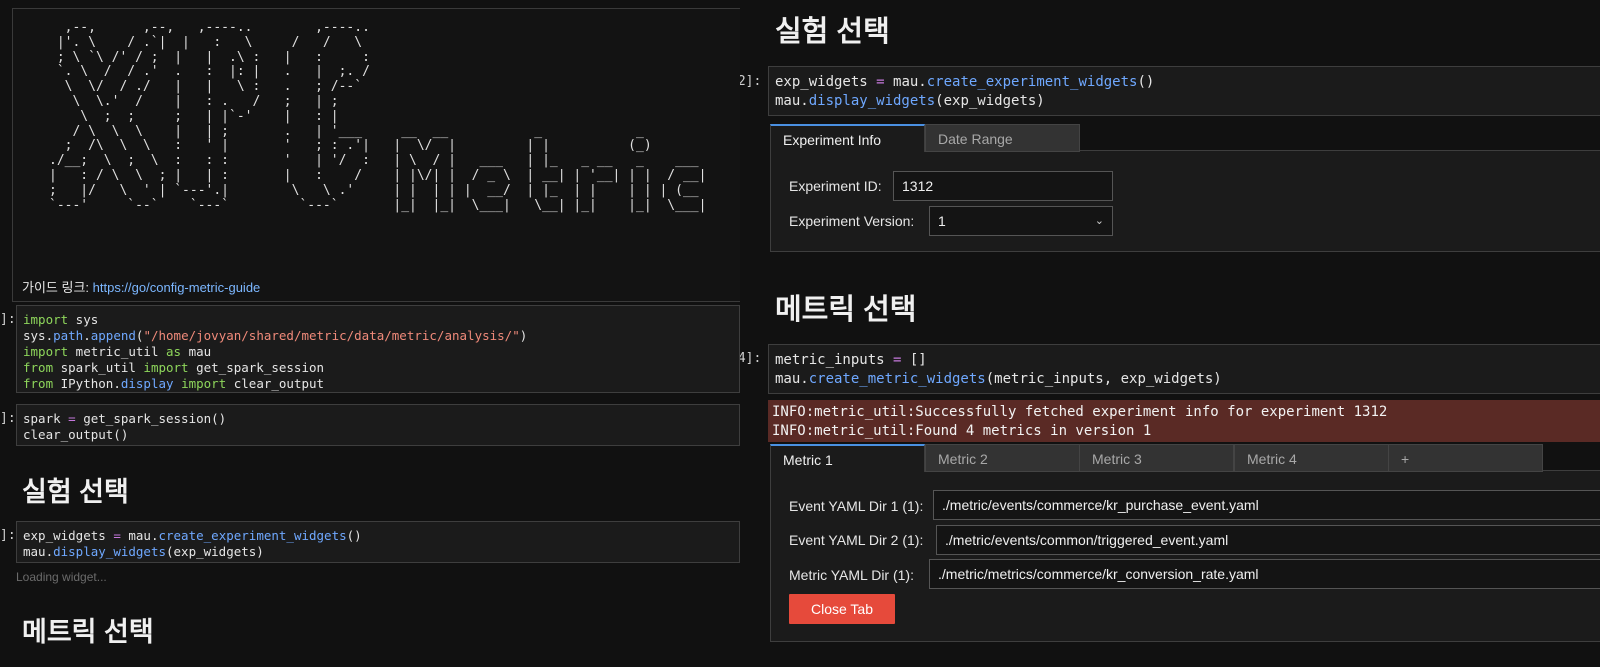  What do you see at coordinates (856, 540) in the screenshot?
I see `event-yaml-2-label: Event YAML Dir 2 (1):` at bounding box center [856, 540].